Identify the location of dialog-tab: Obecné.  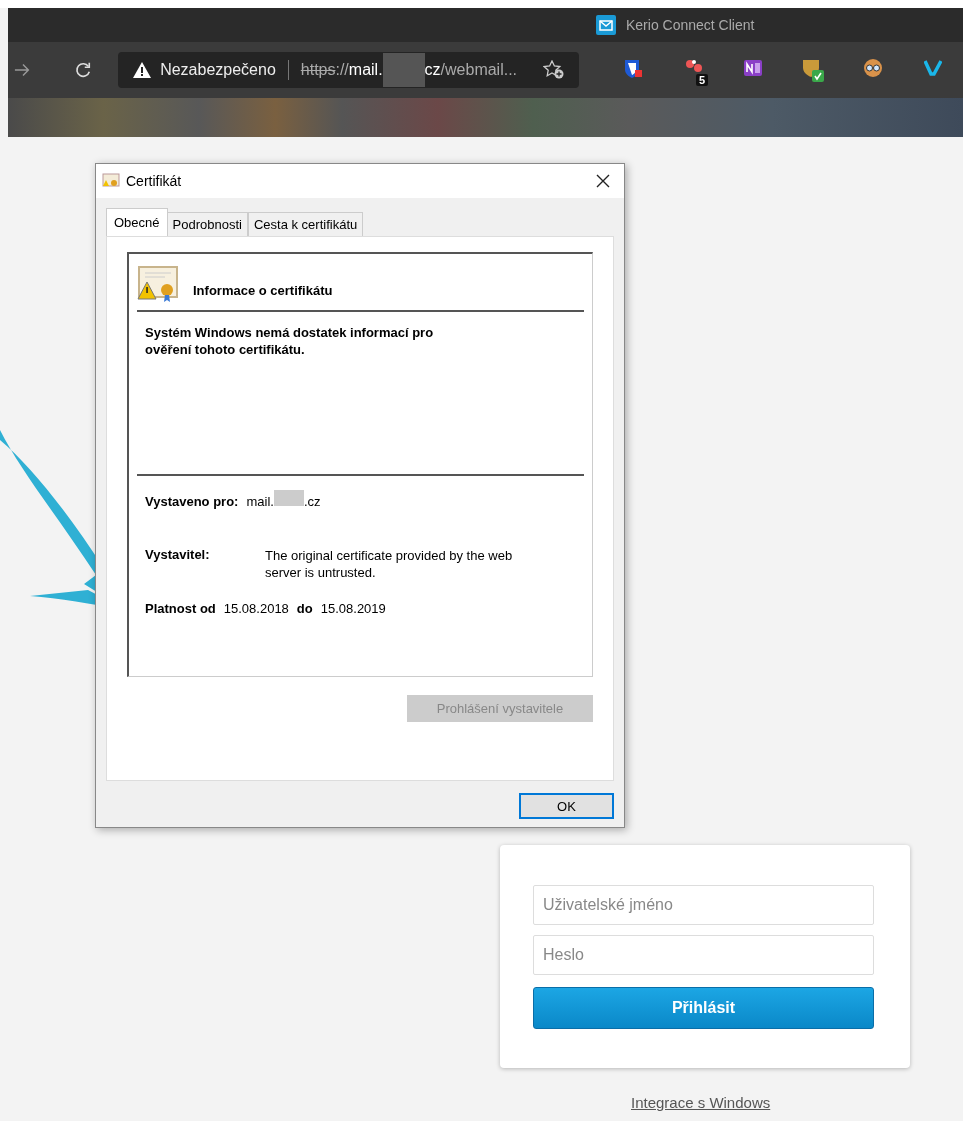
(137, 222).